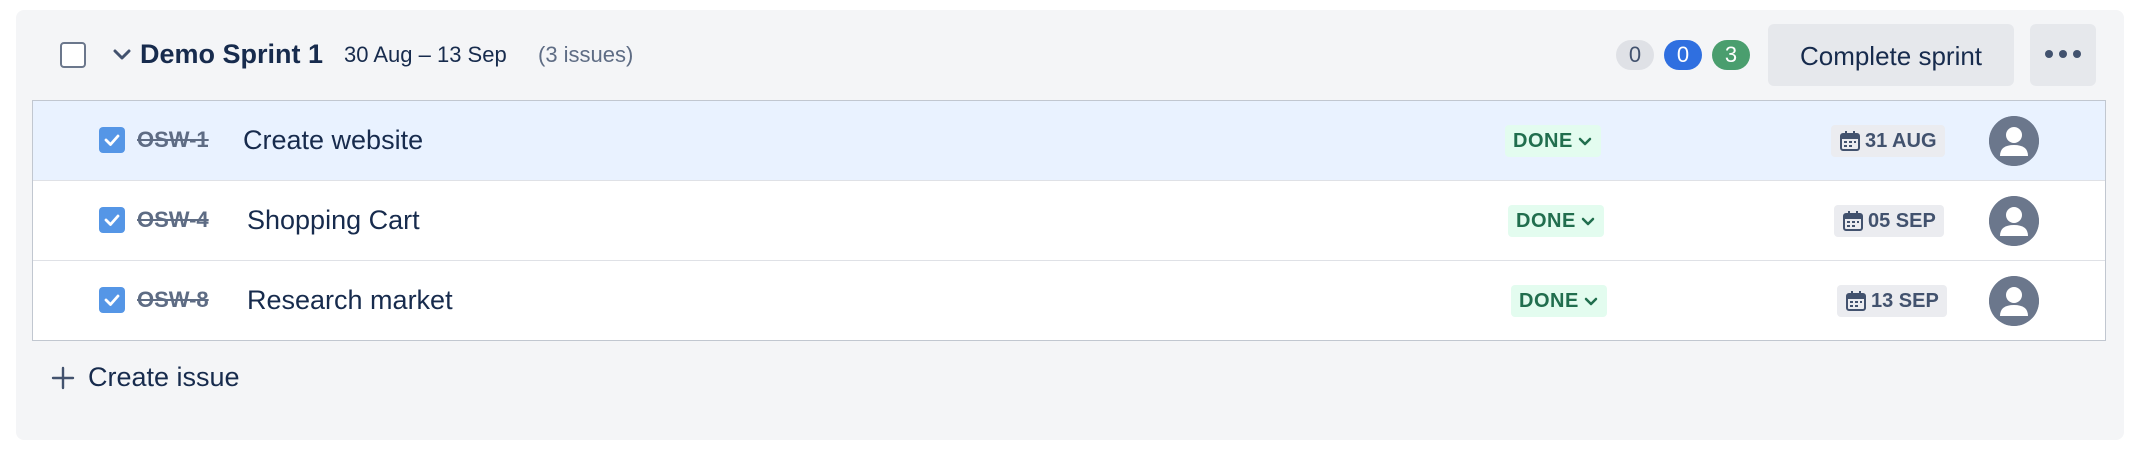 The image size is (2136, 454). What do you see at coordinates (1905, 300) in the screenshot?
I see `due-date-text: 13 SEP` at bounding box center [1905, 300].